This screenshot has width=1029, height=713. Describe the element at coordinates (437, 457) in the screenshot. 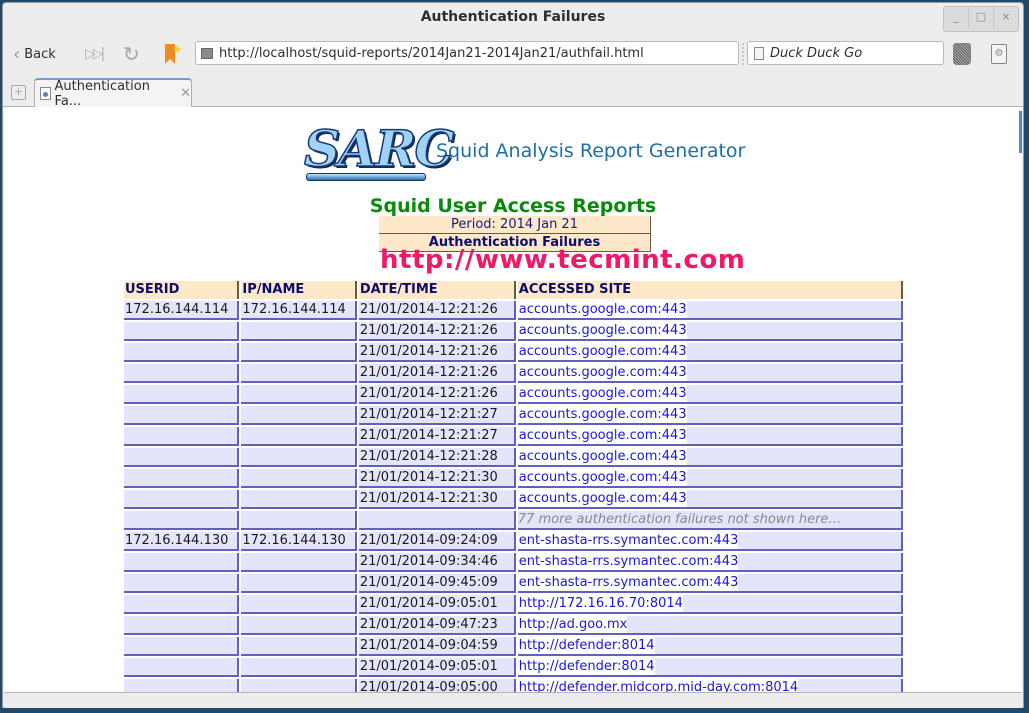

I see `cell-datetime: 21/01/2014-12:21:28` at that location.